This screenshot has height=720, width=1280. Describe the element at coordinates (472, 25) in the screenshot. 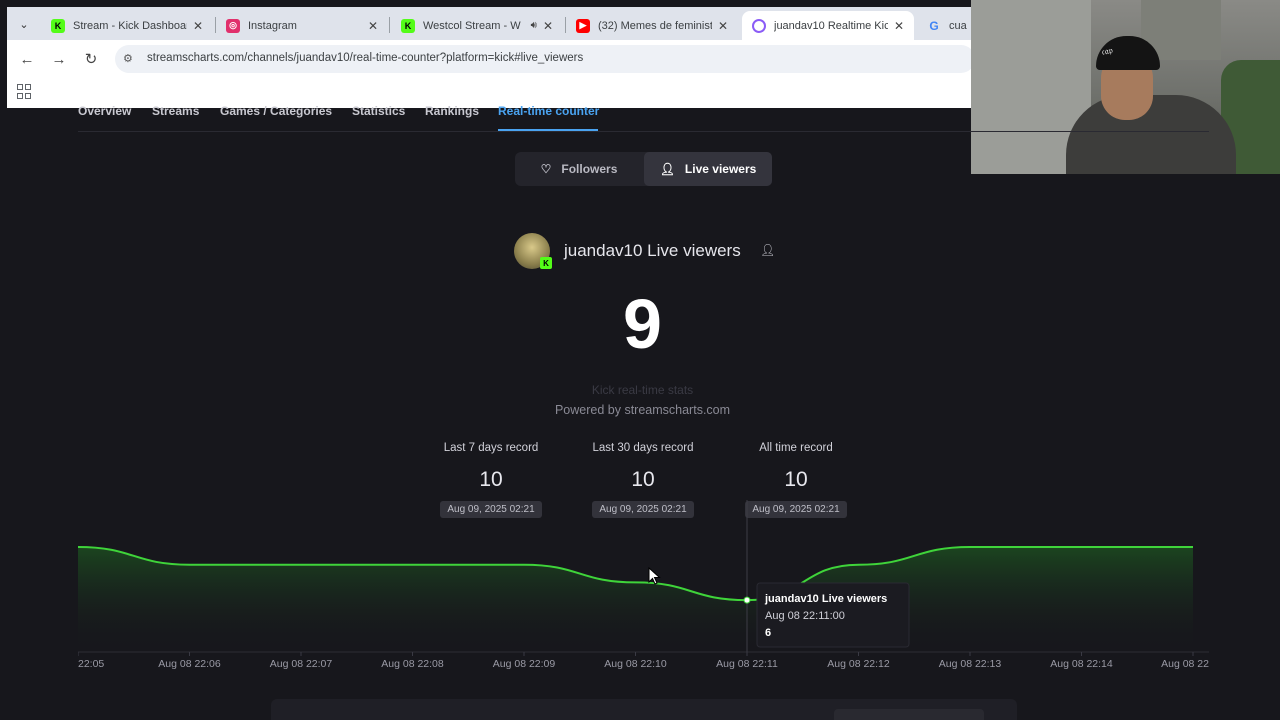

I see `tab-title: Westcol Stream - W` at that location.